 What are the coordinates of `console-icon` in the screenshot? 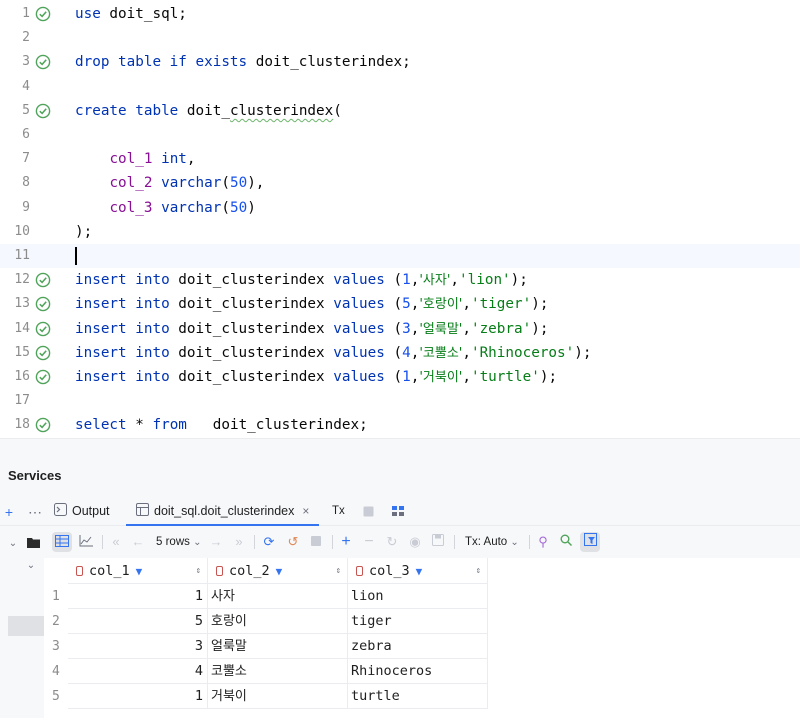 It's located at (60, 512).